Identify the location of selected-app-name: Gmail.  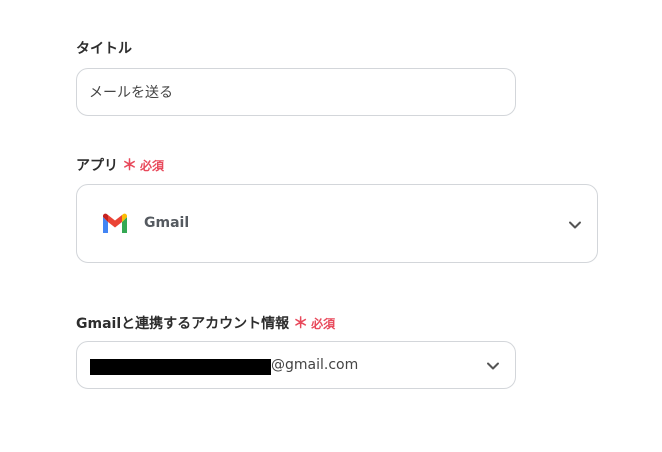
(167, 223).